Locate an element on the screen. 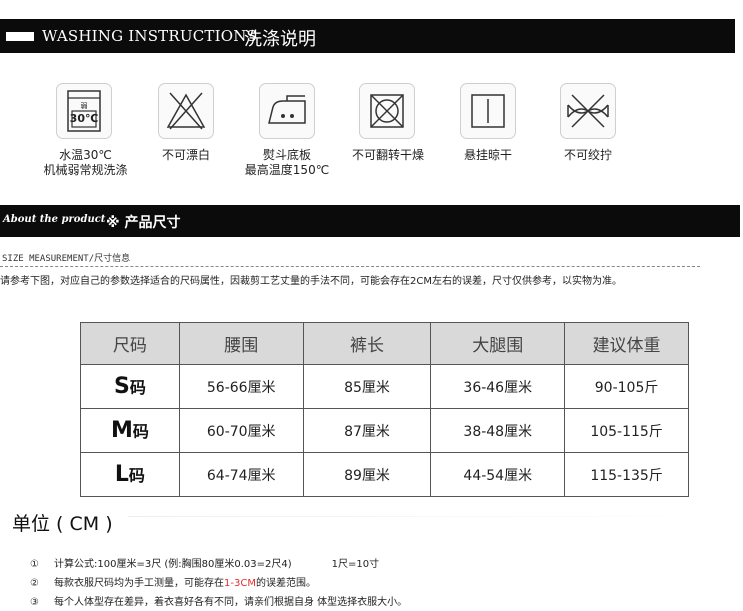 The image size is (743, 611). length-cell: 87厘米 is located at coordinates (367, 430).